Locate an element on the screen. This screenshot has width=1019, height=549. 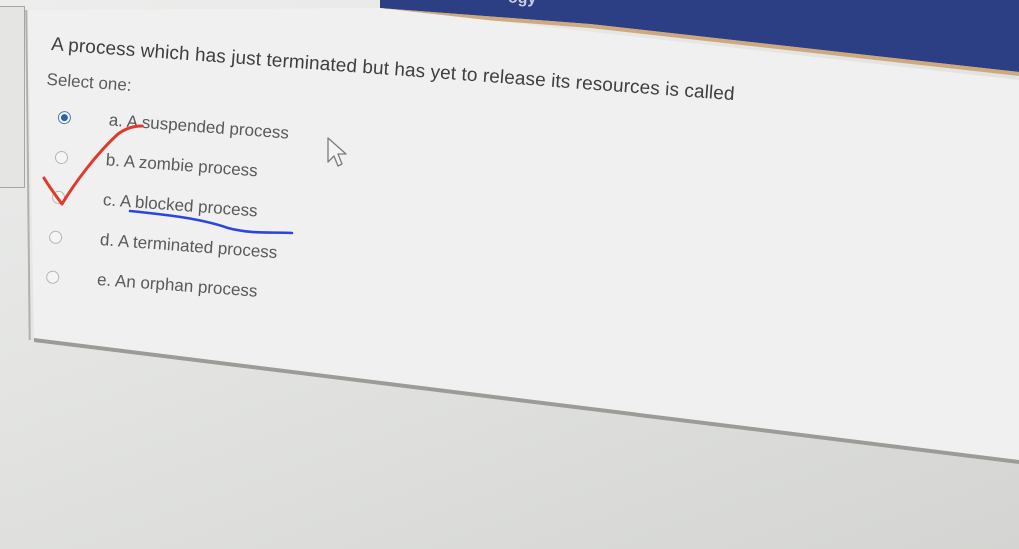
option-a-radio is located at coordinates (64, 117).